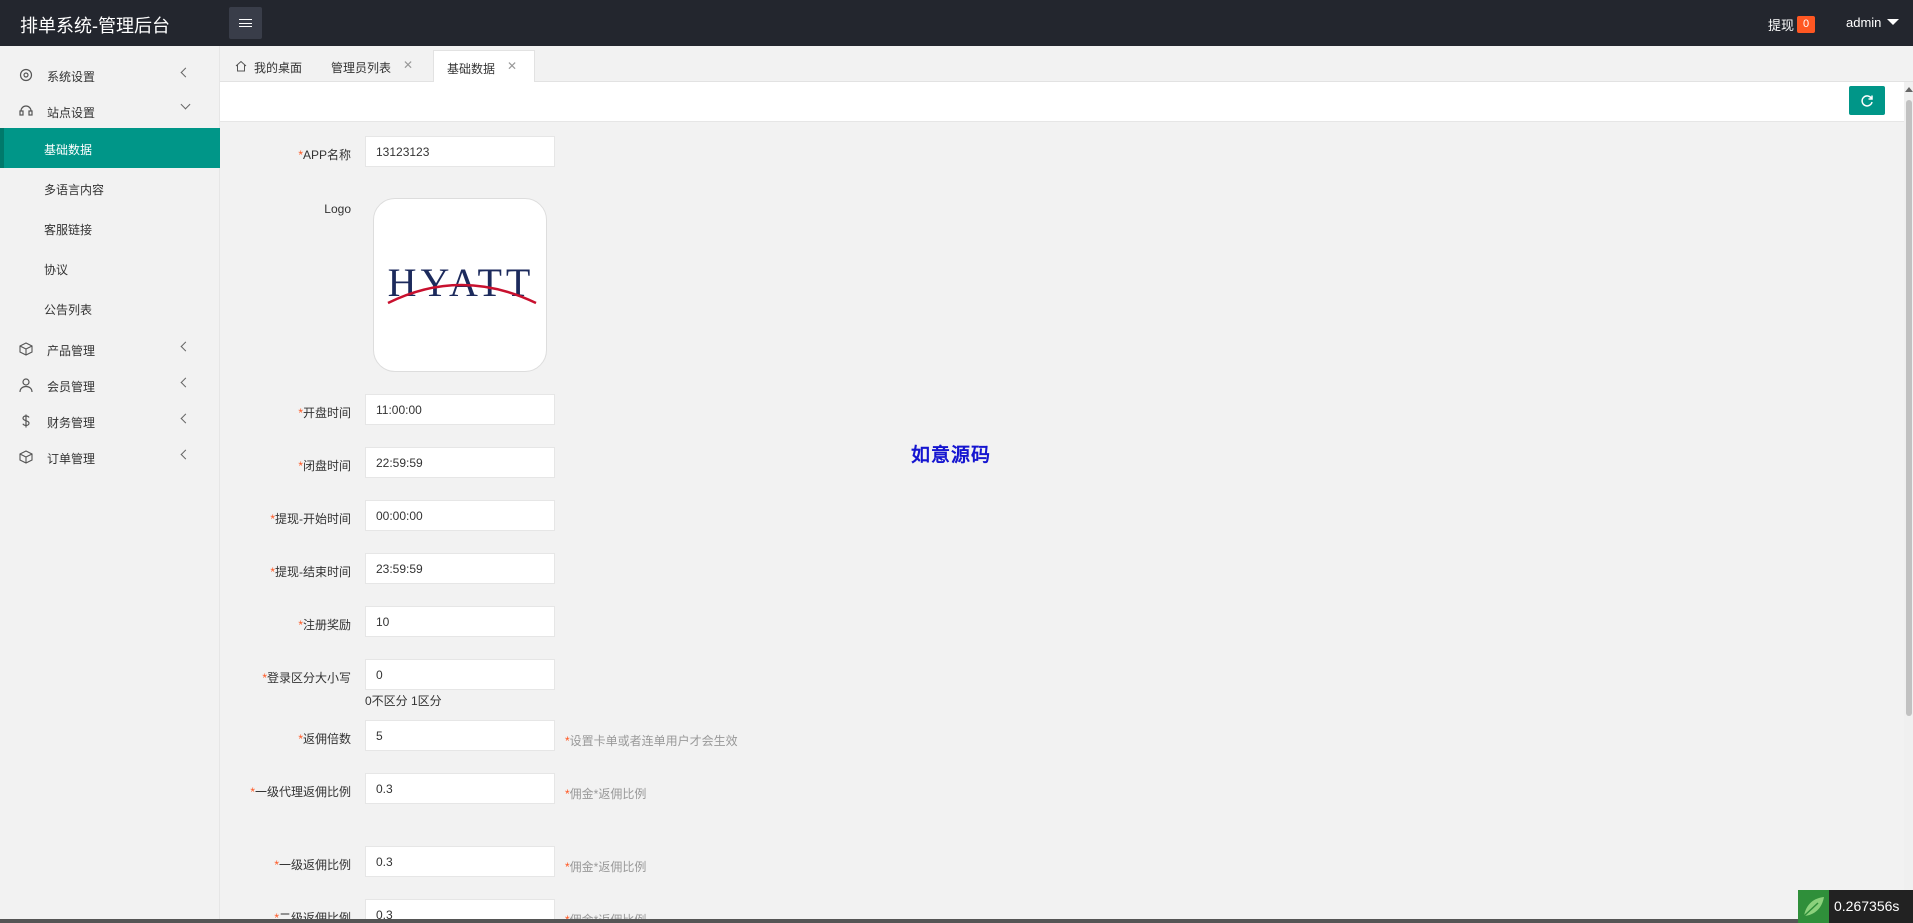 The height and width of the screenshot is (923, 1913). What do you see at coordinates (956, 921) in the screenshot?
I see `bottom-strip` at bounding box center [956, 921].